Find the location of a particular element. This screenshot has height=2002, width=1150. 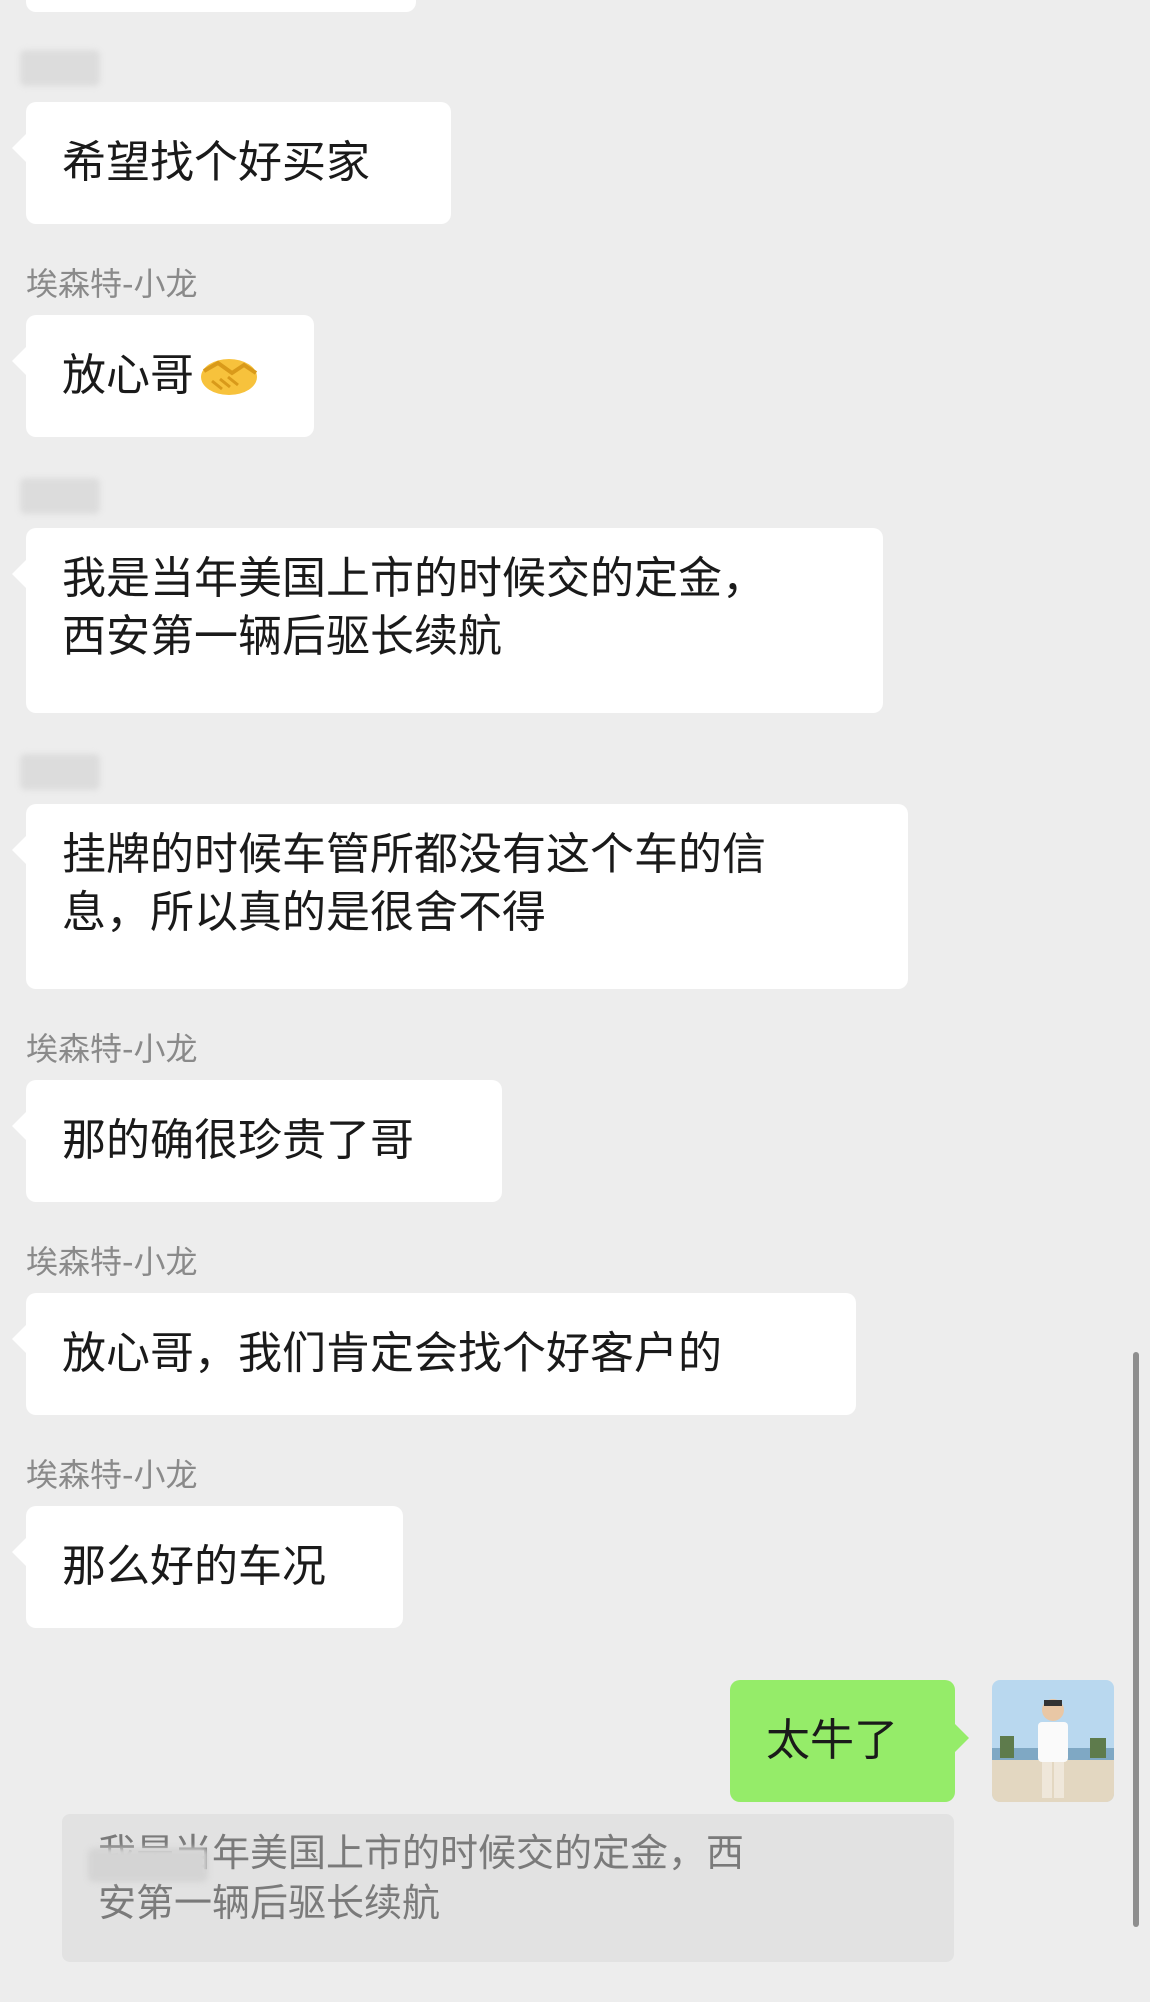

message-text: 那么好的车况 is located at coordinates (194, 1566).